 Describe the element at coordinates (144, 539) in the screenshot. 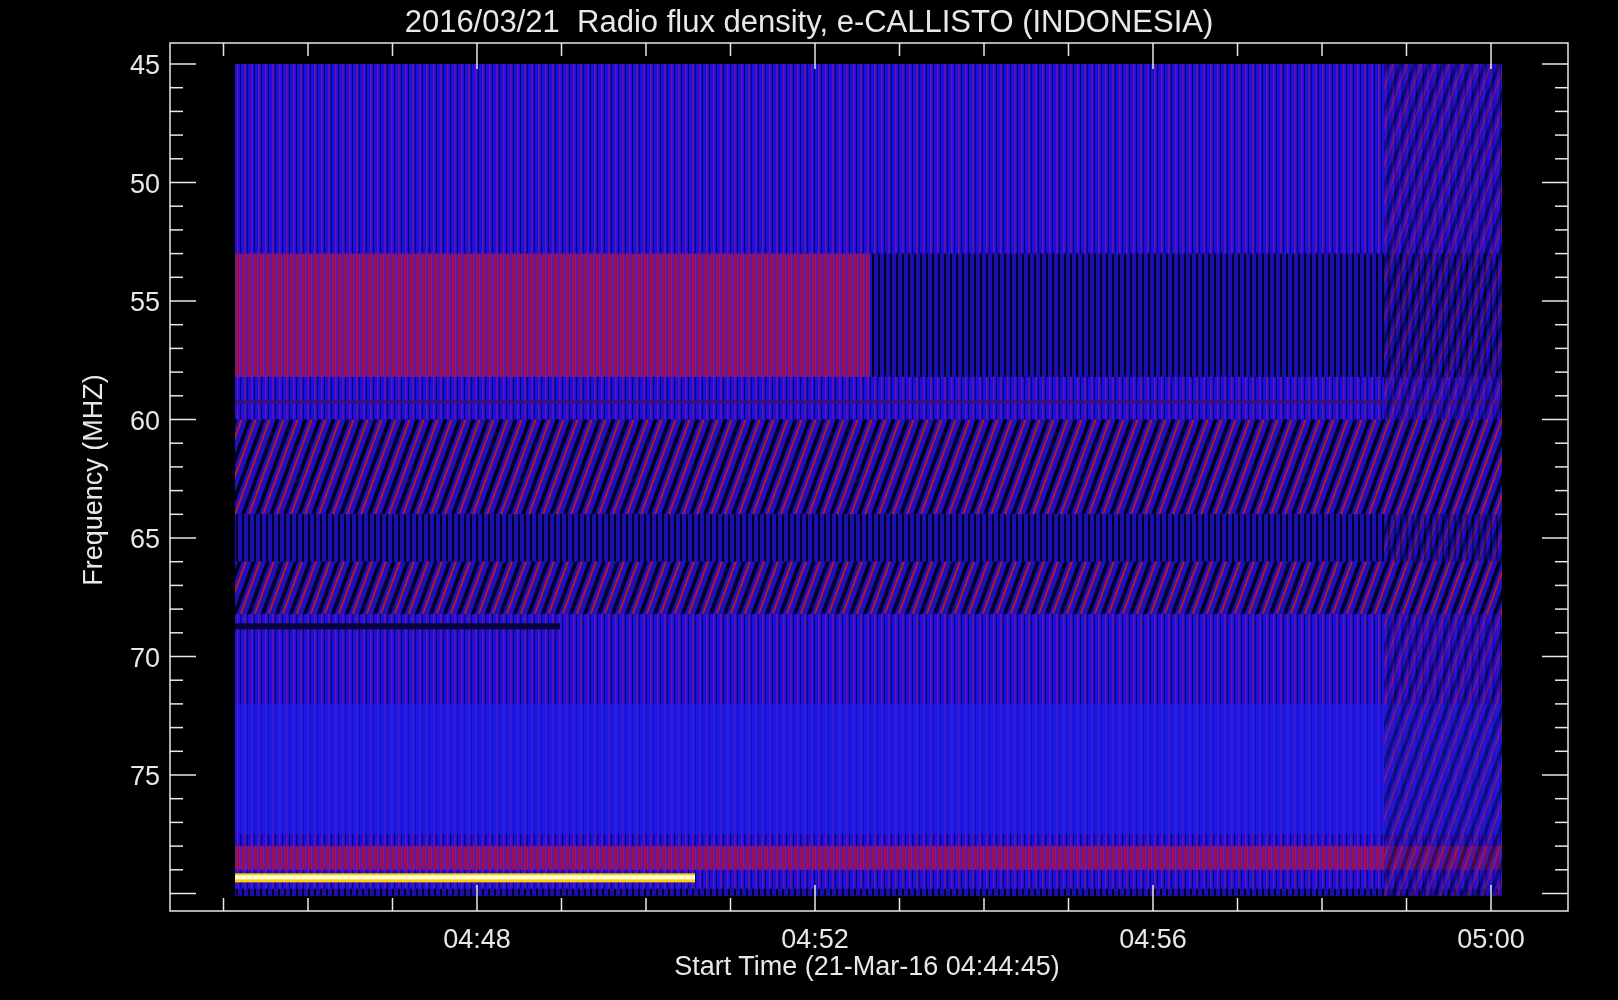

I see `tick-label: 65` at that location.